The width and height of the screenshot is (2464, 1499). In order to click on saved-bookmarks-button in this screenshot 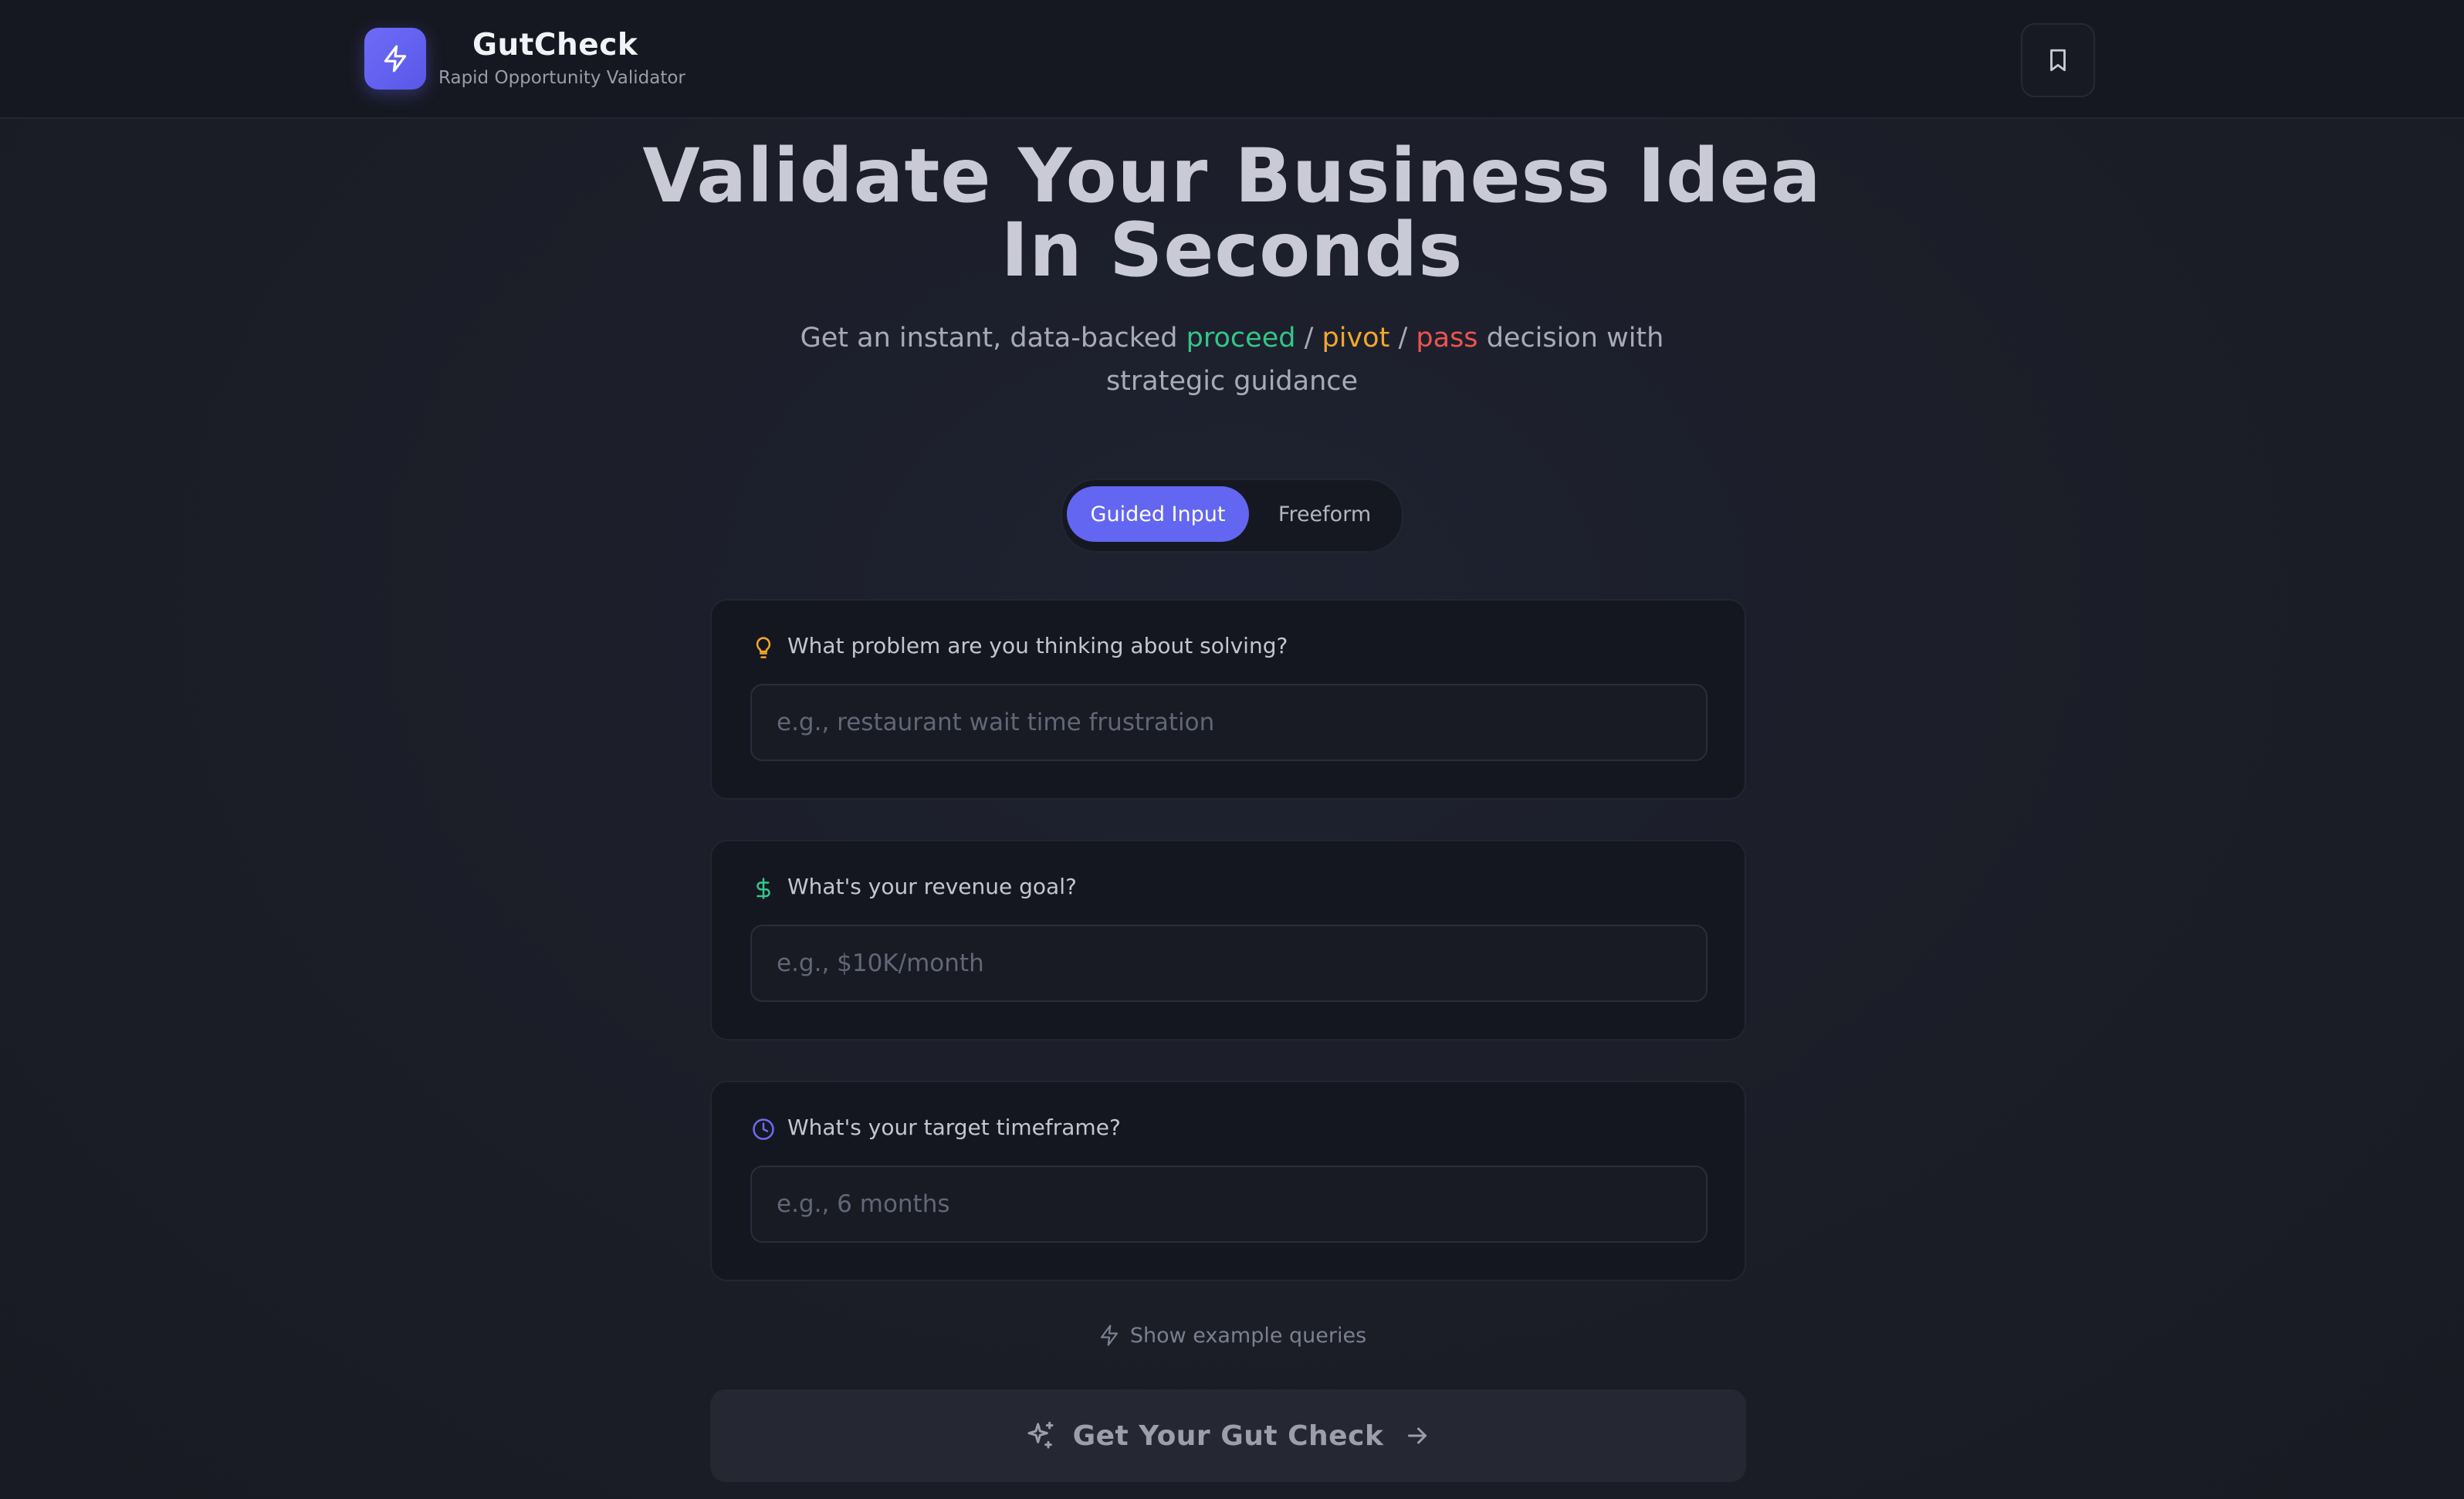, I will do `click(2058, 60)`.